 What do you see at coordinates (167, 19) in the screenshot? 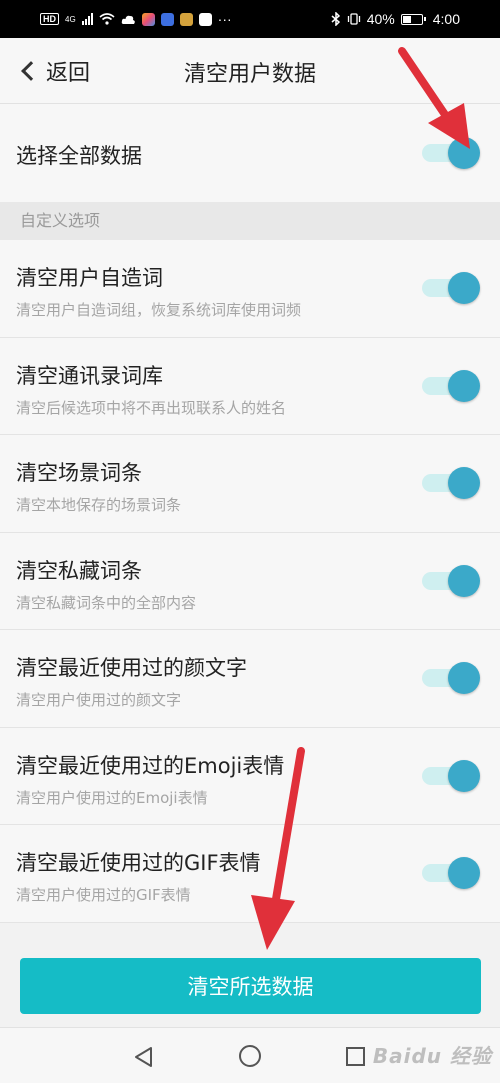
I see `gallery-notification-icon` at bounding box center [167, 19].